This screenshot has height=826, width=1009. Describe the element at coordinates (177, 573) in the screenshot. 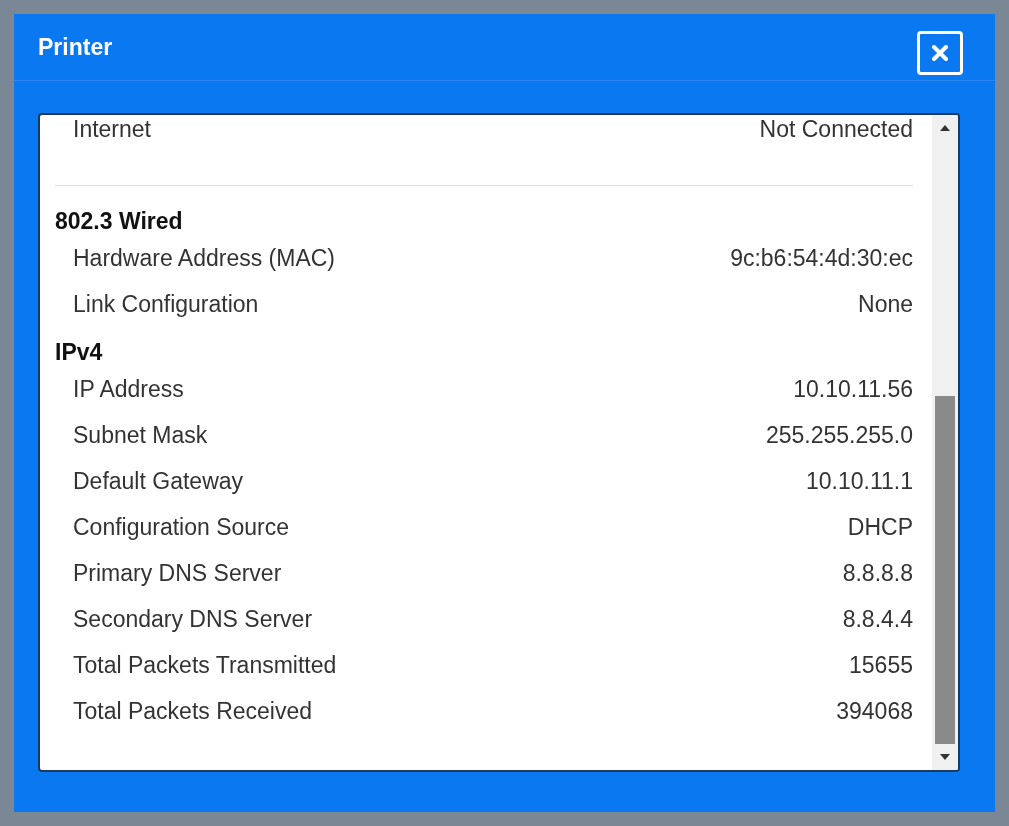

I see `field-label: Primary DNS Server` at that location.